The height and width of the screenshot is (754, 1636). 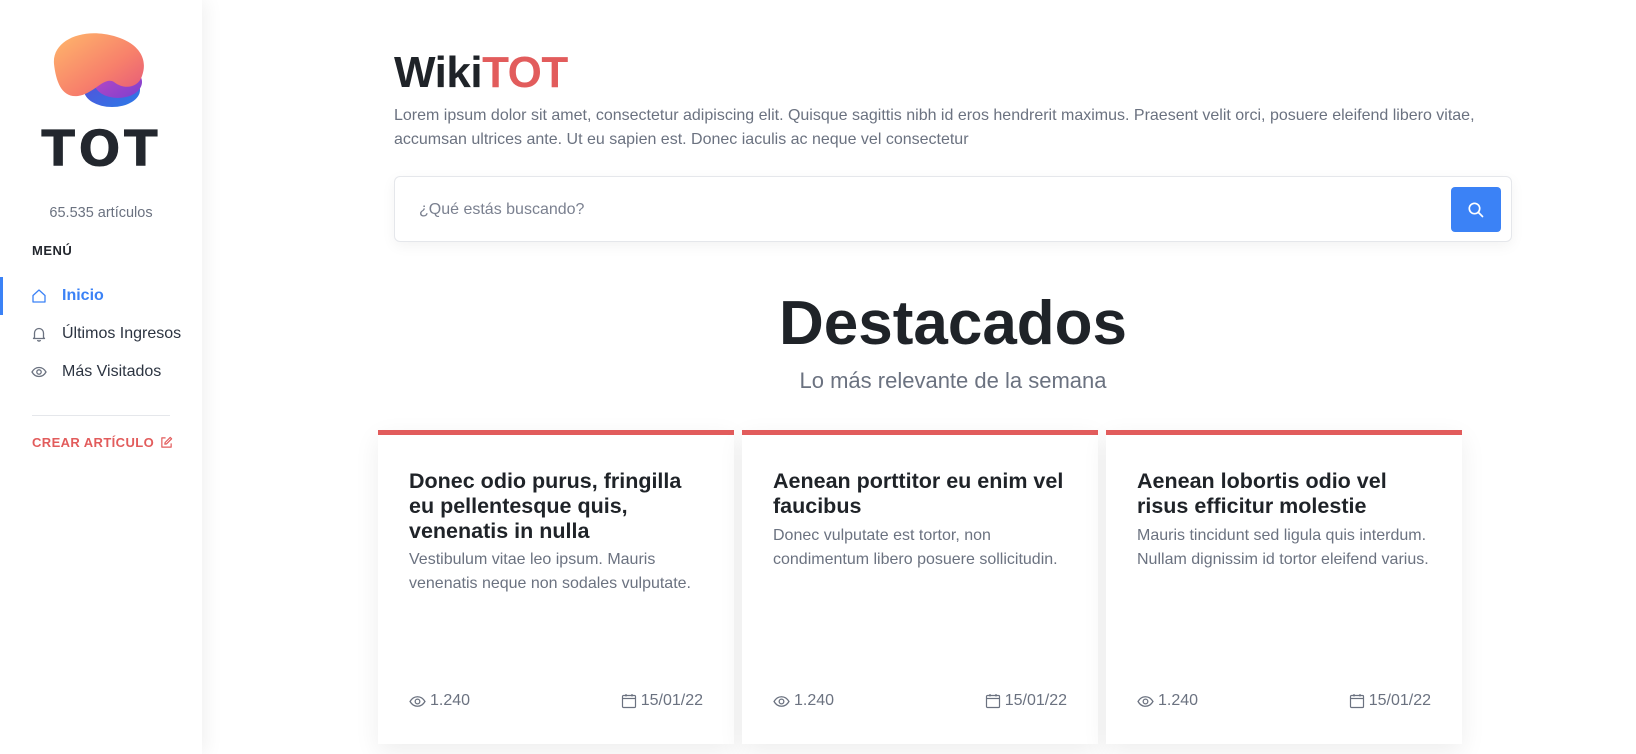 What do you see at coordinates (100, 70) in the screenshot?
I see `logo-icon` at bounding box center [100, 70].